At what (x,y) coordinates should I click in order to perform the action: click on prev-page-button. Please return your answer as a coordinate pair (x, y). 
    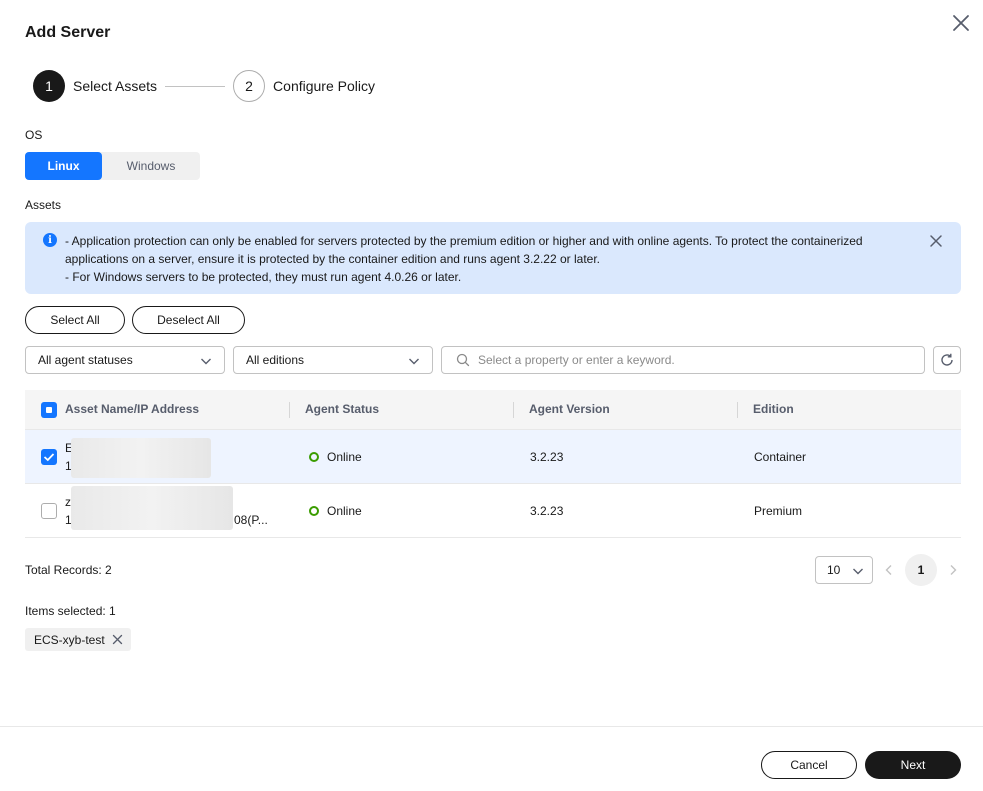
    Looking at the image, I should click on (889, 570).